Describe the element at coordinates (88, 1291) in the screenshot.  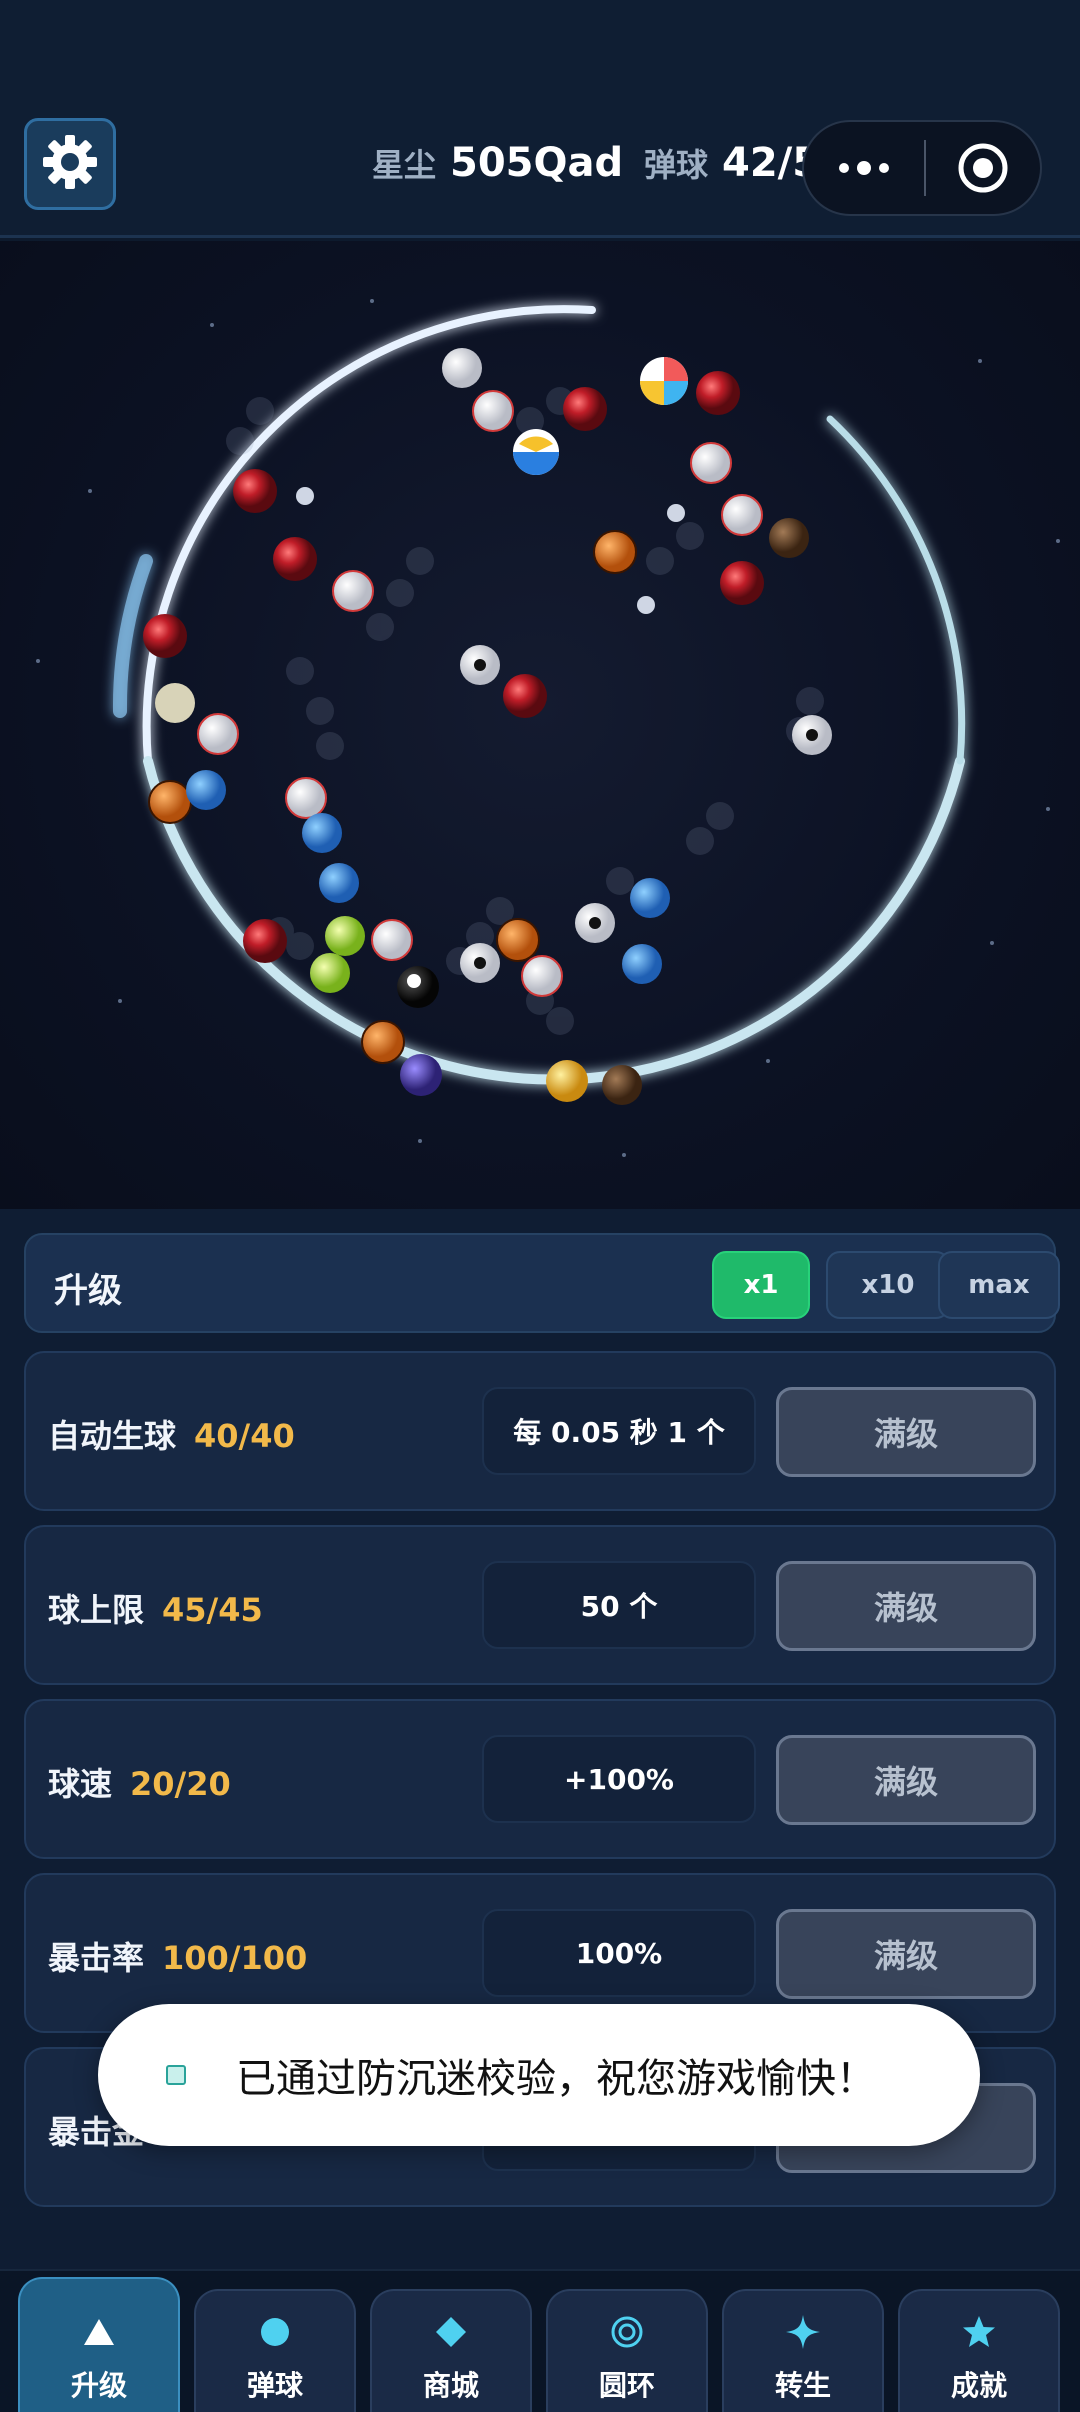
I see `upgrade-title: 升级` at that location.